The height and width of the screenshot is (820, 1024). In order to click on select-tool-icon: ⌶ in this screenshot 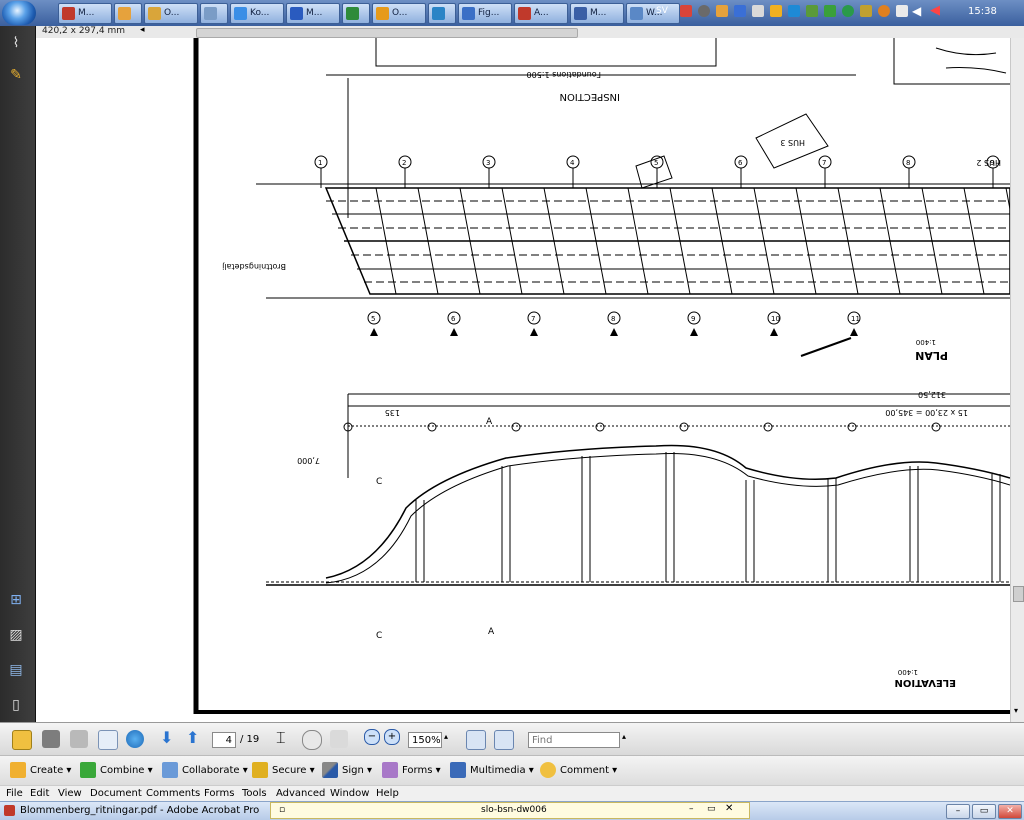, I will do `click(281, 738)`.